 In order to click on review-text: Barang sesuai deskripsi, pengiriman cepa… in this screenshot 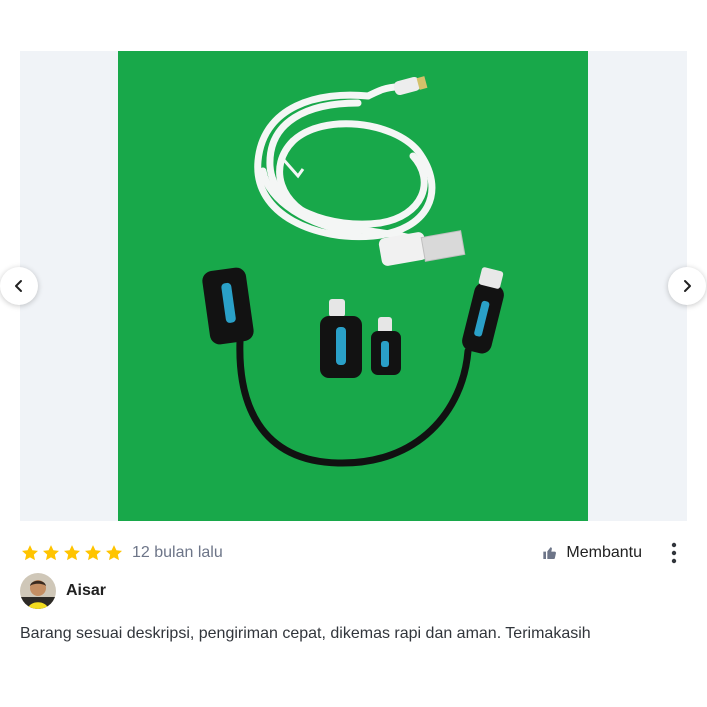, I will do `click(305, 633)`.